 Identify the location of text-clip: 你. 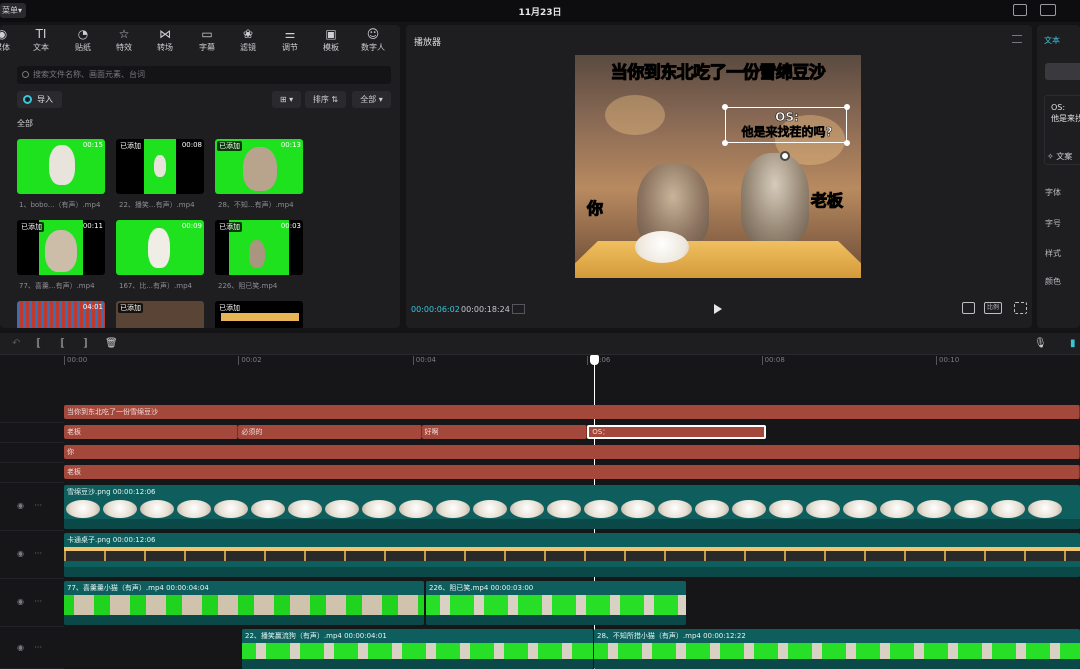
(572, 452).